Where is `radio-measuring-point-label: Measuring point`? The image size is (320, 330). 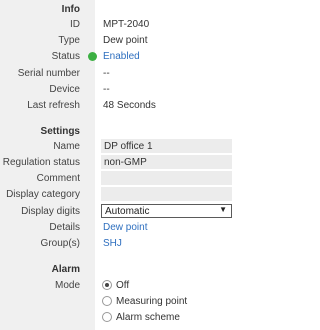 radio-measuring-point-label: Measuring point is located at coordinates (151, 301).